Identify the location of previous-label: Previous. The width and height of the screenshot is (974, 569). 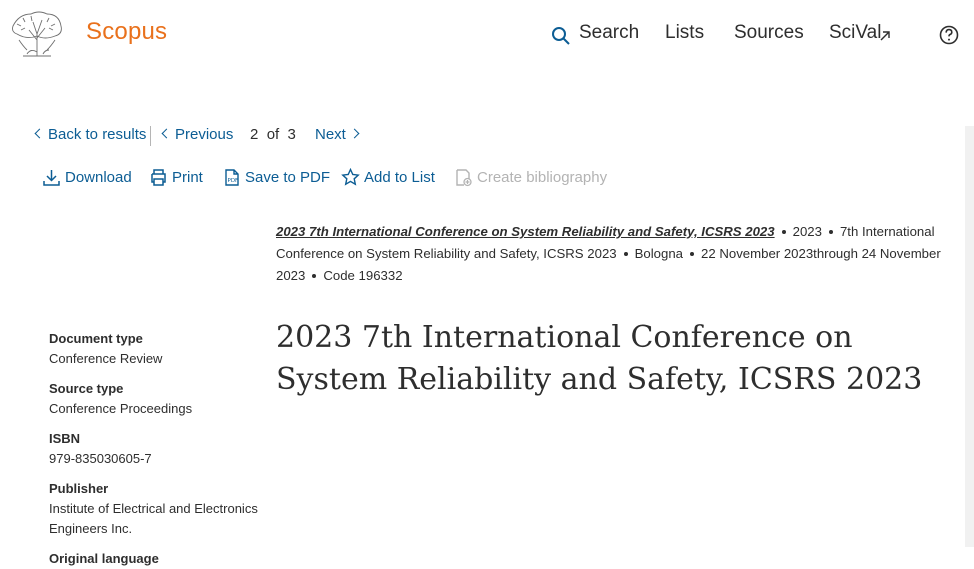
(204, 134).